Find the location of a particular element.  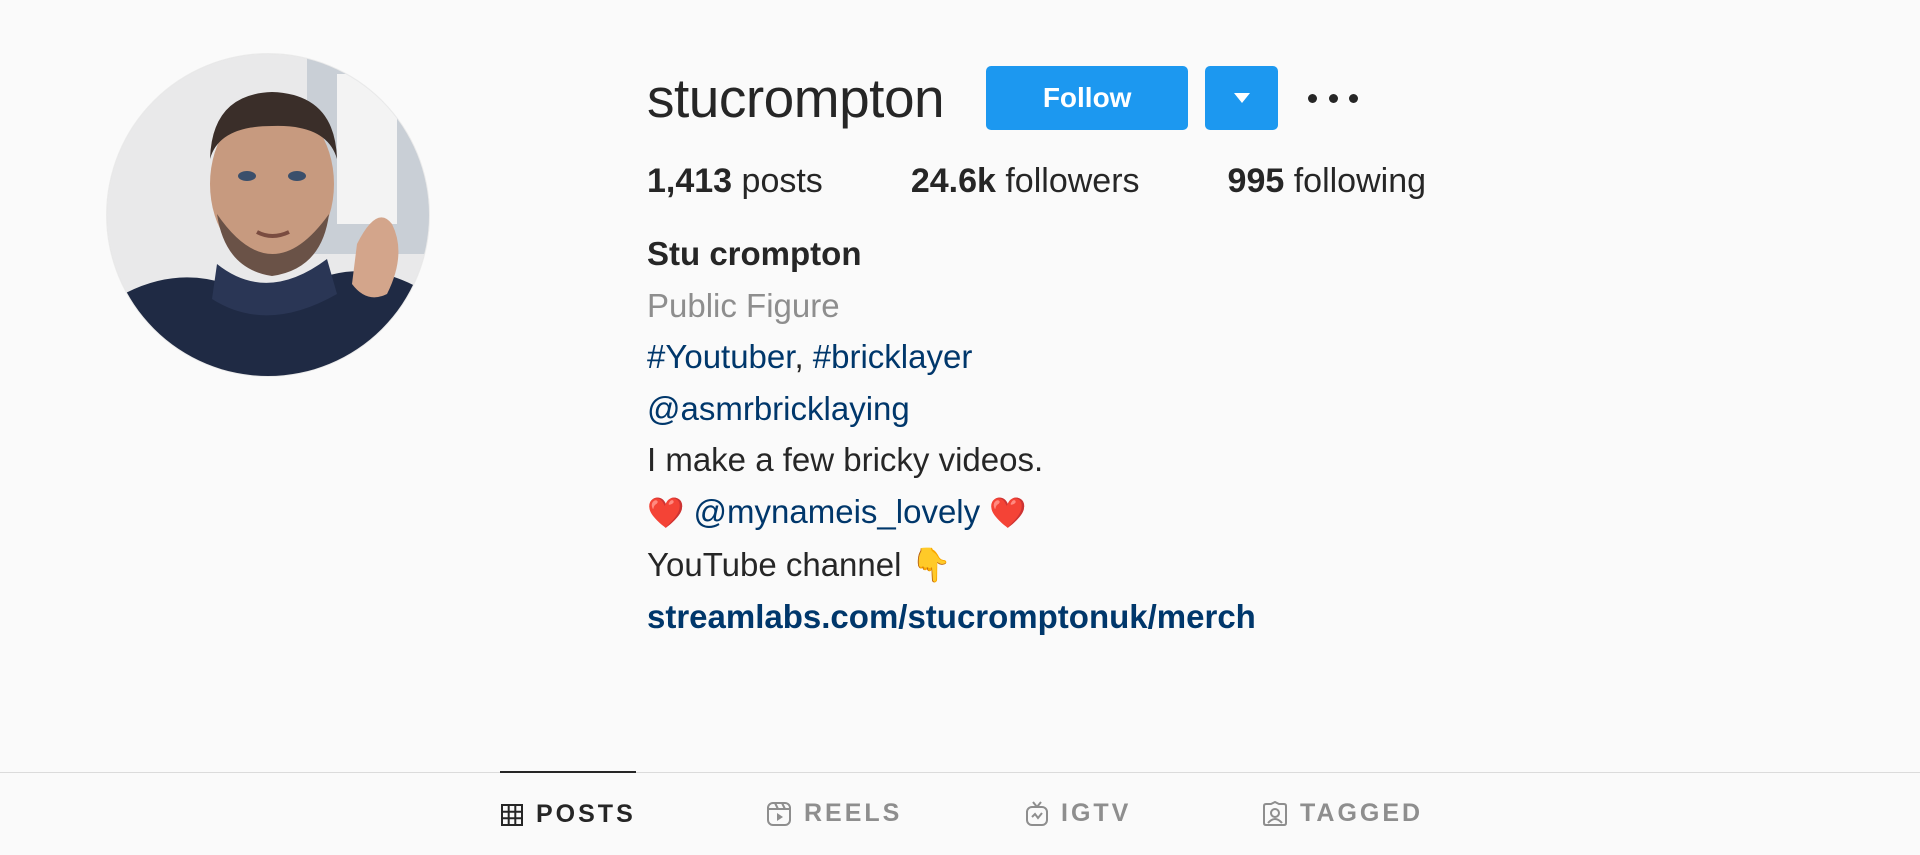

tab-igtv: IGTV is located at coordinates (1078, 813).